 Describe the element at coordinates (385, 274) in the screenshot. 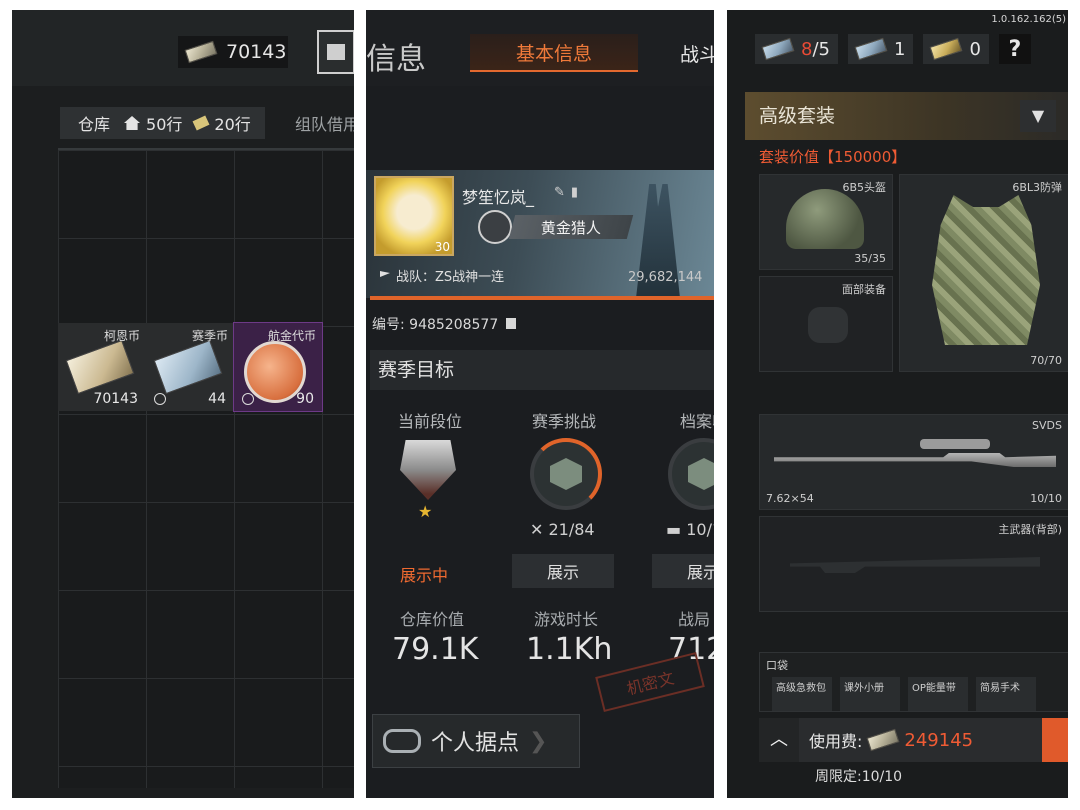

I see `flag-icon` at that location.